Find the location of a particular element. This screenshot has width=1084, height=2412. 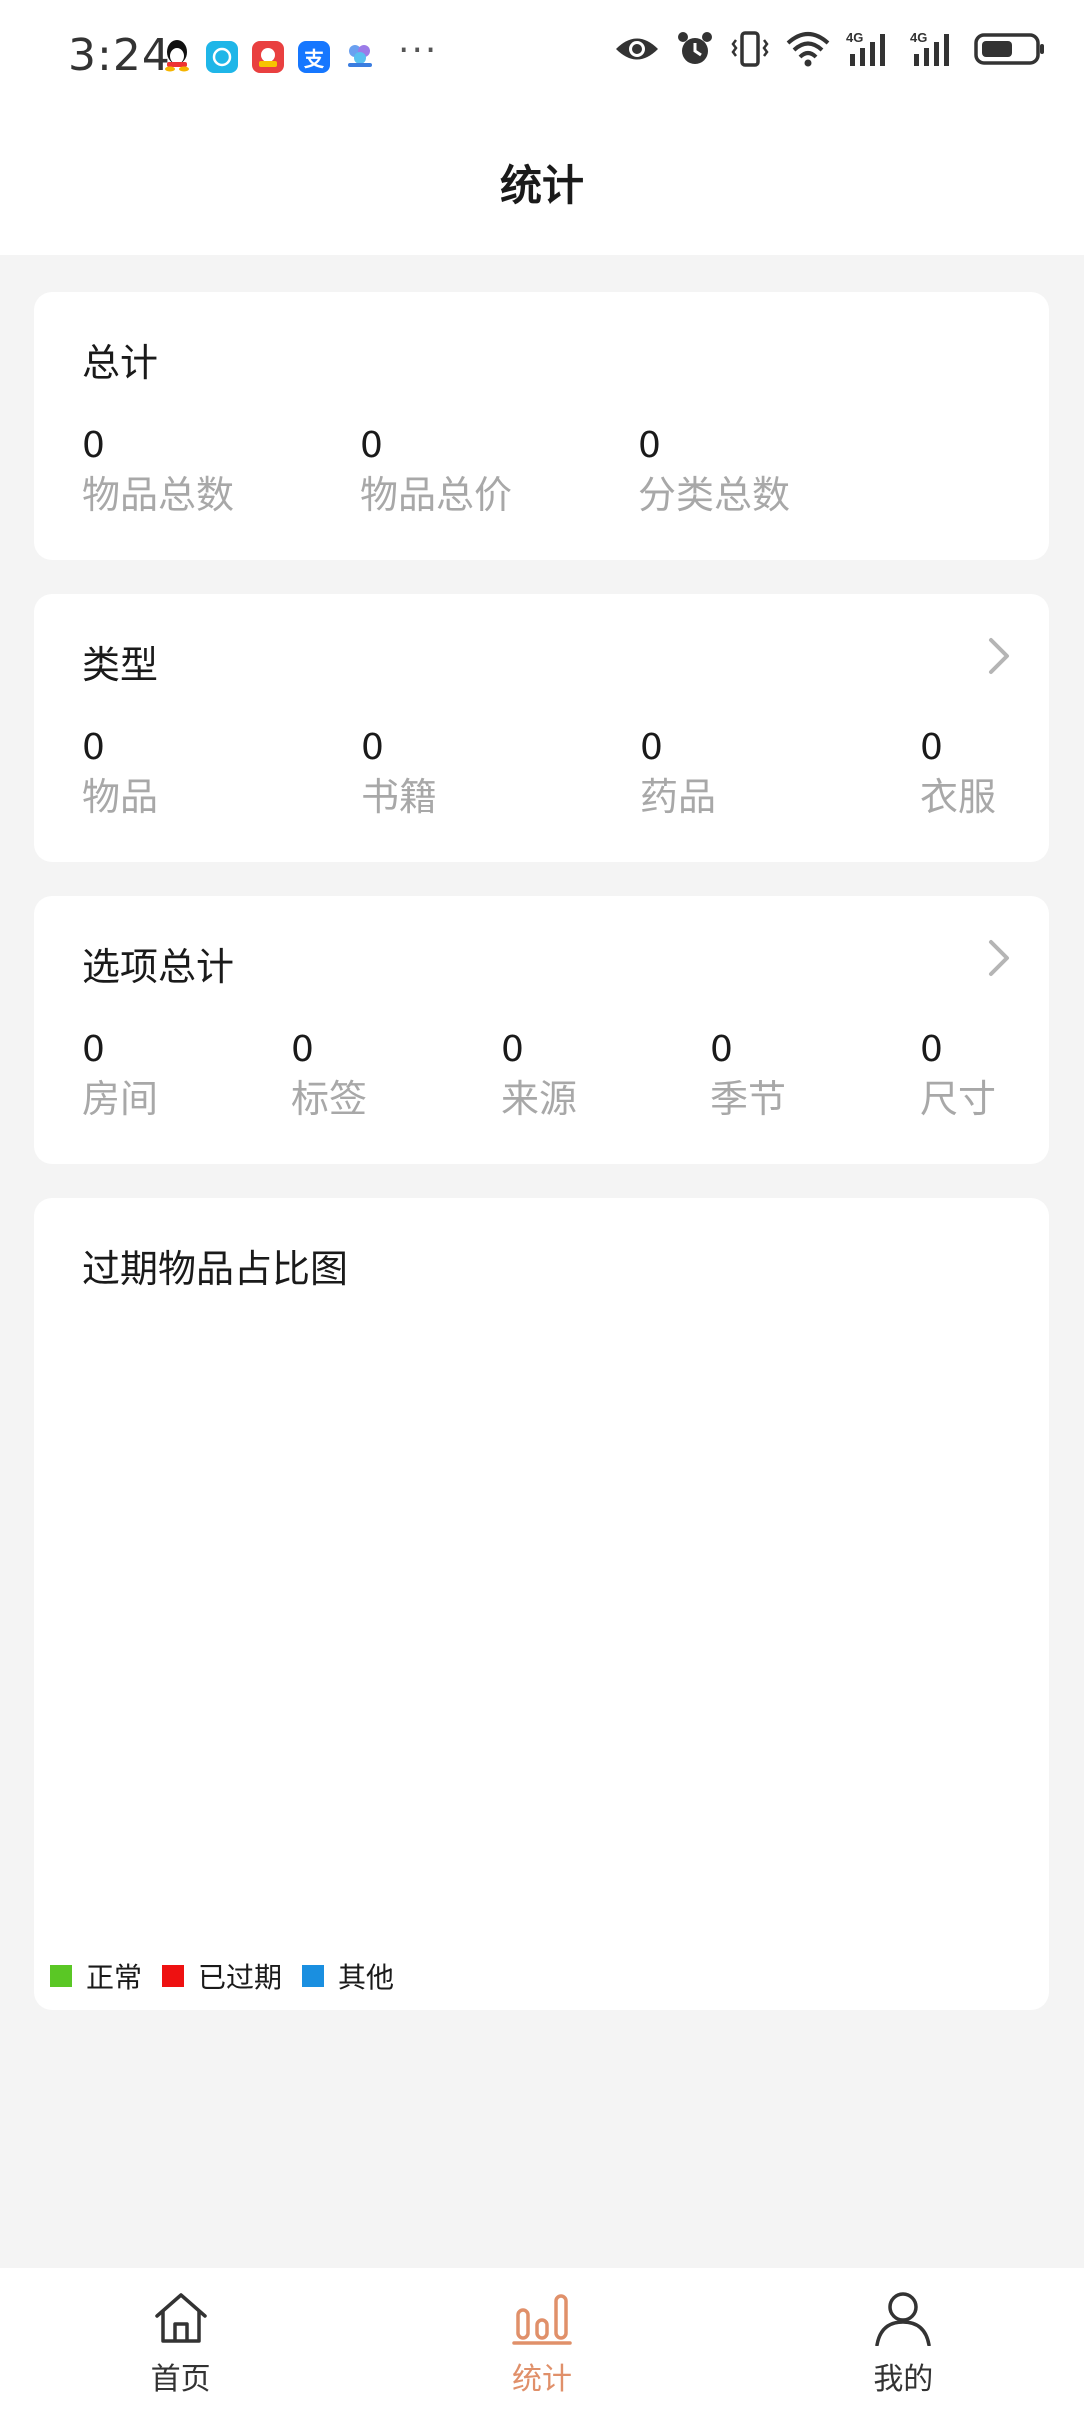

bottom-tab-bar: 首页 统计 我的 is located at coordinates (542, 2340).